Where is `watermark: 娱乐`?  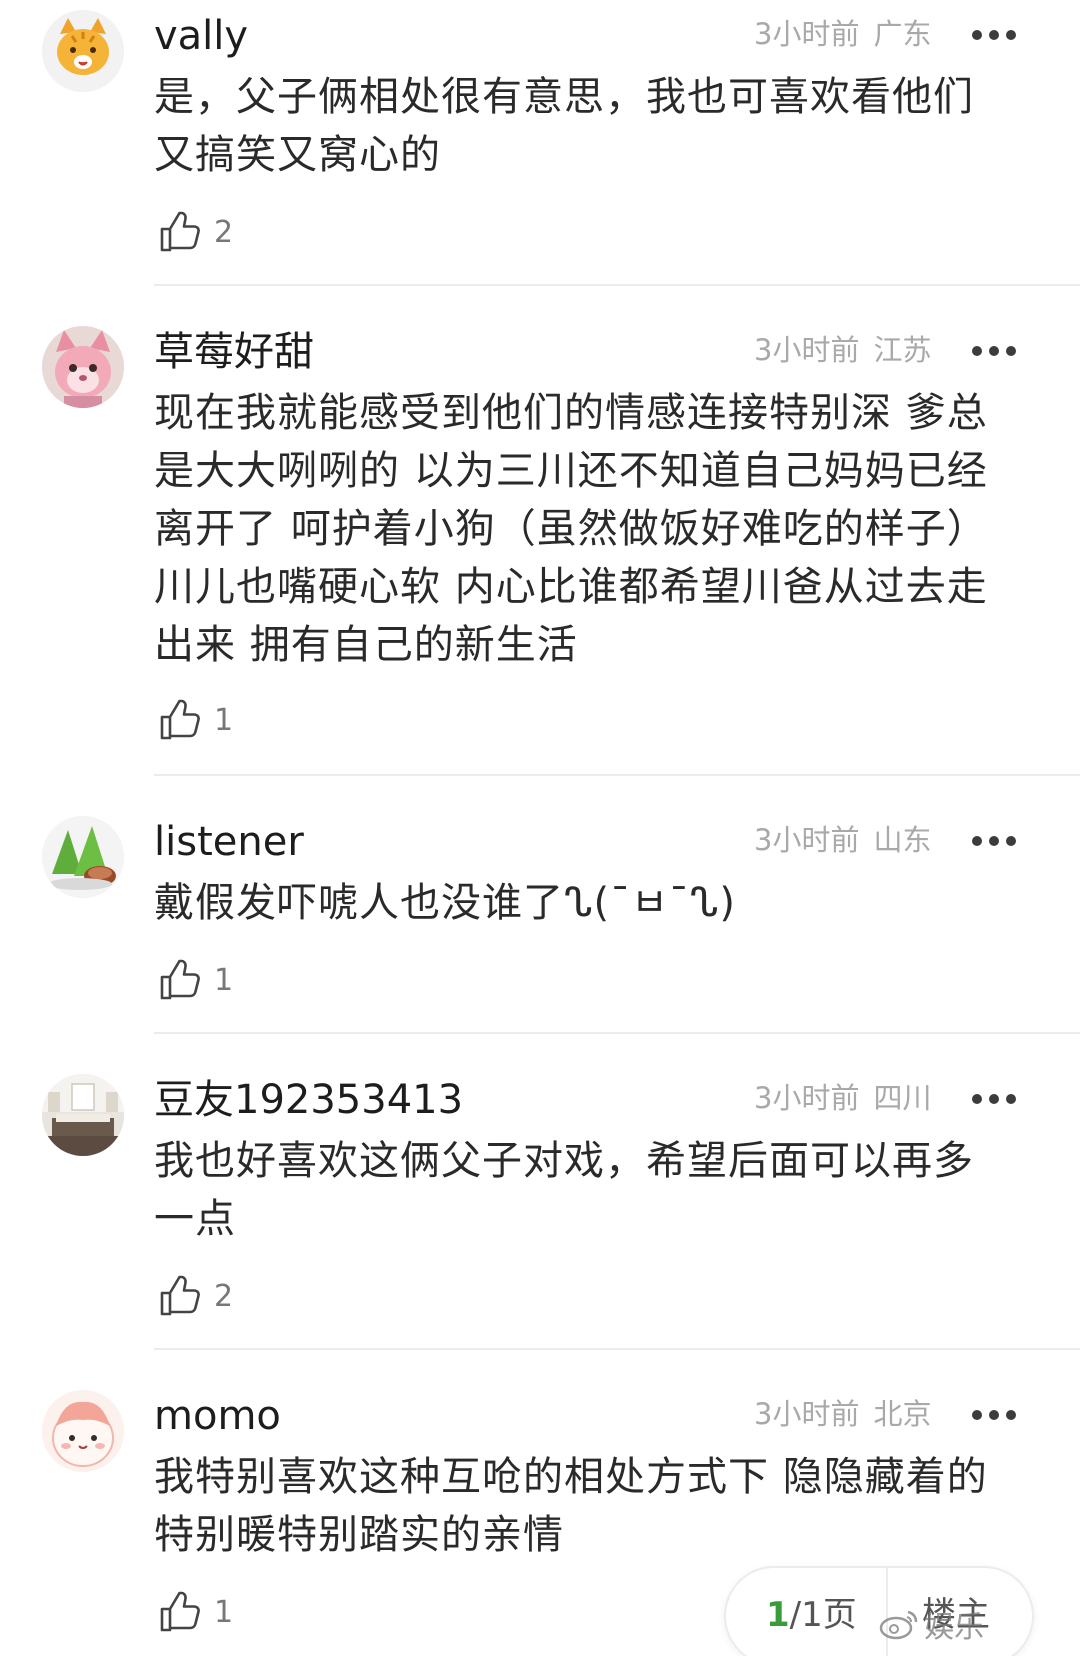
watermark: 娱乐 is located at coordinates (931, 1624).